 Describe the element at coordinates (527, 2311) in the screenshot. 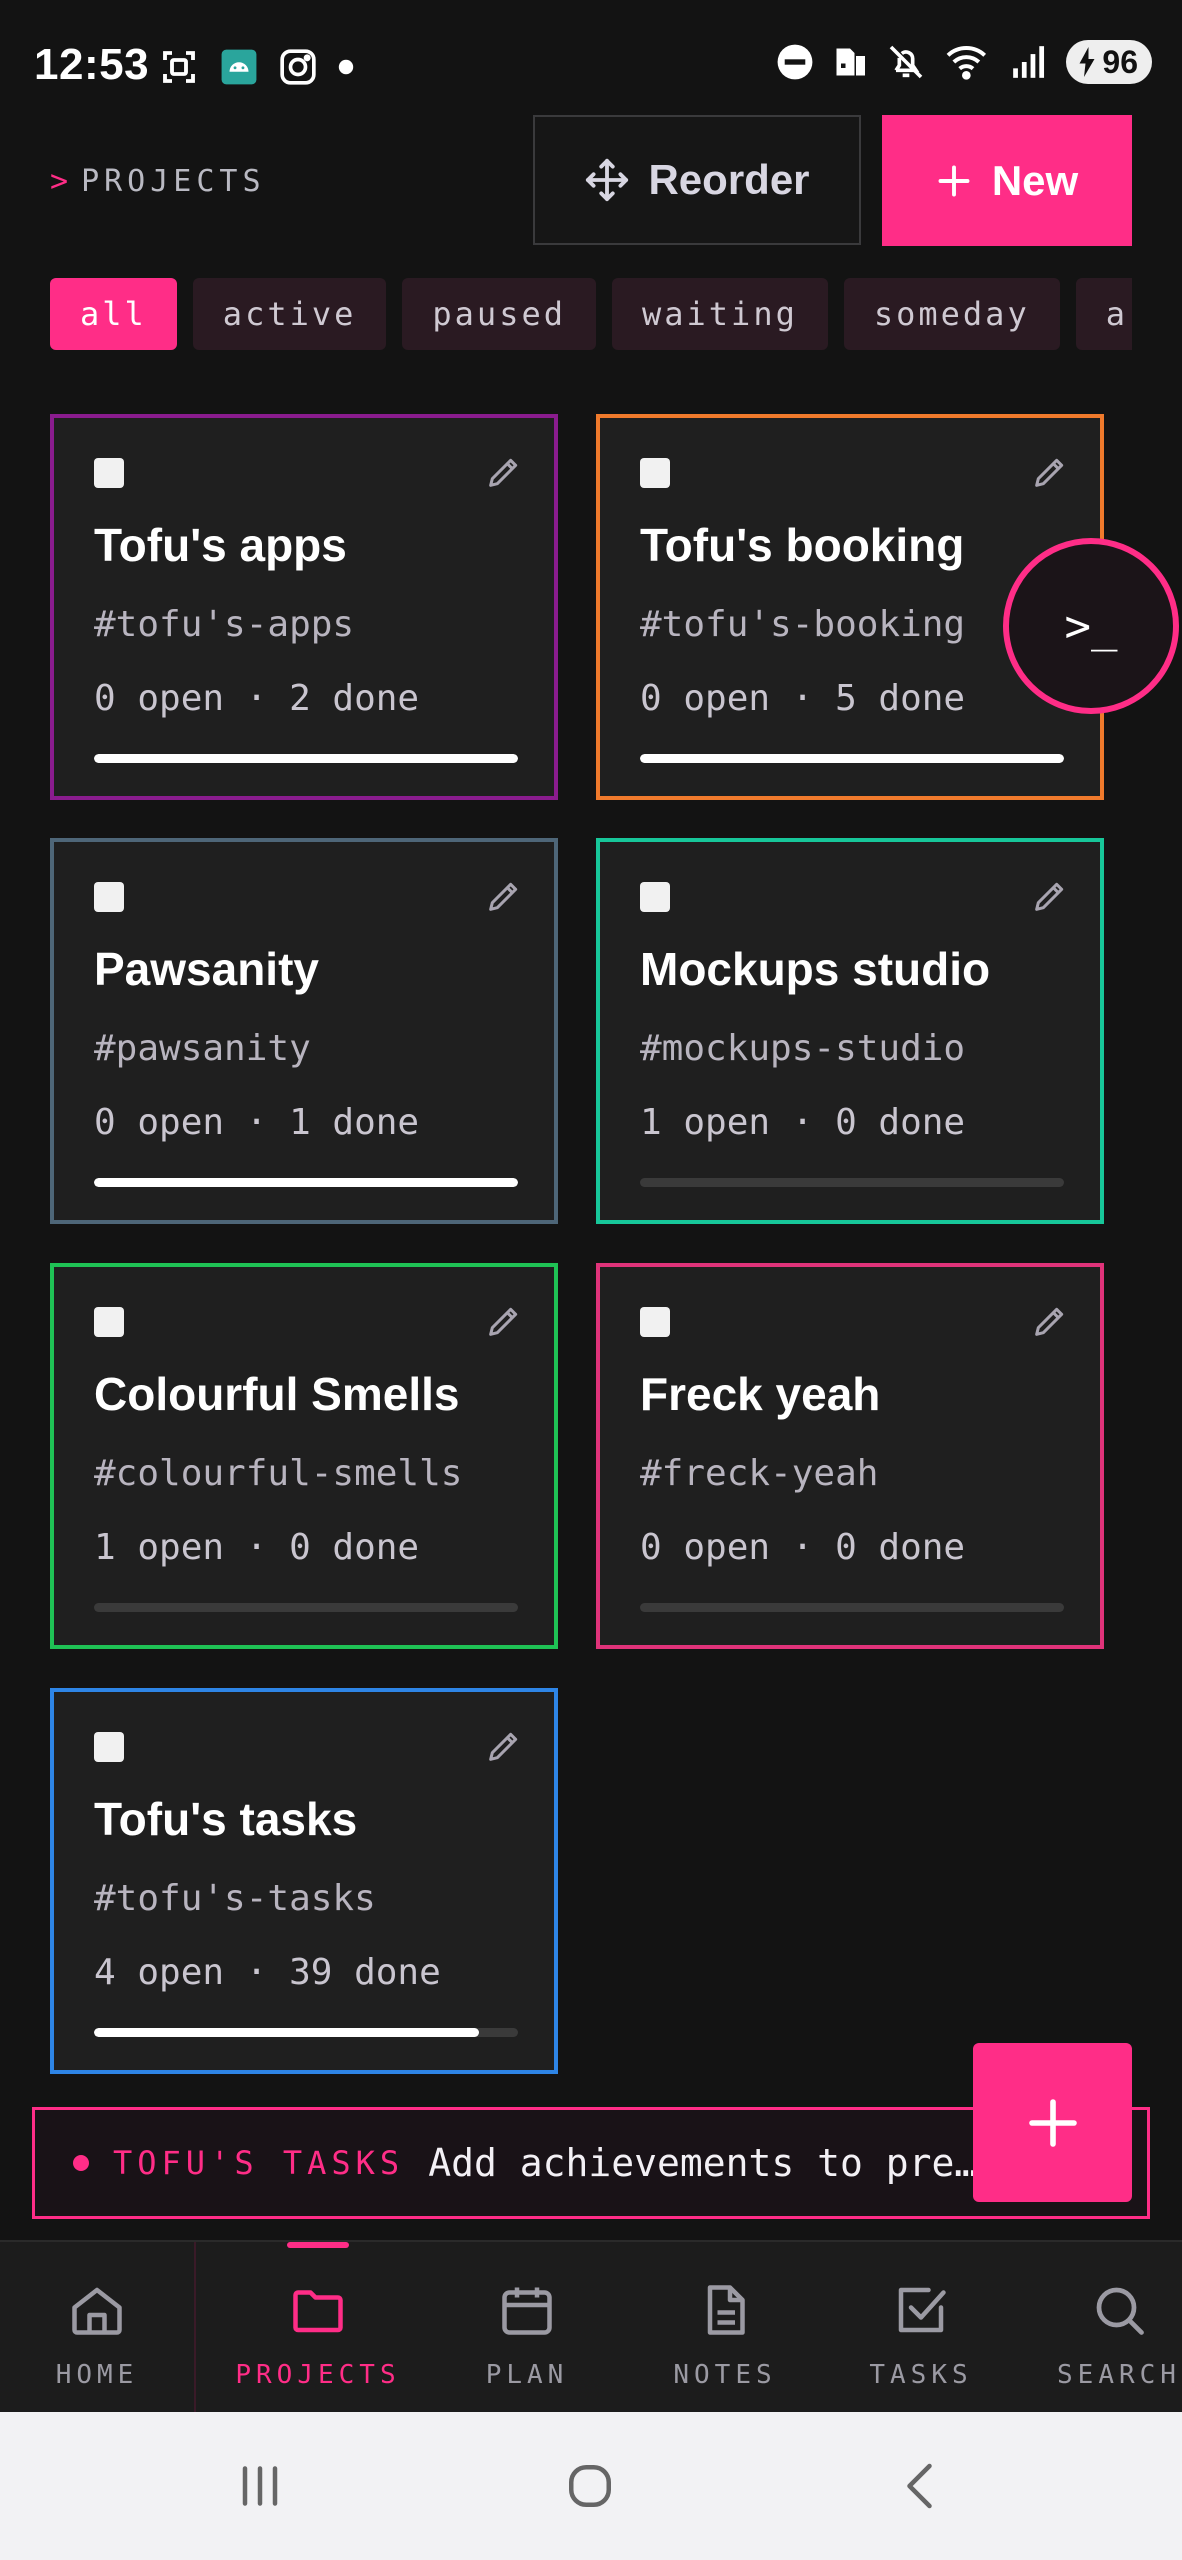

I see `calendar-icon` at that location.